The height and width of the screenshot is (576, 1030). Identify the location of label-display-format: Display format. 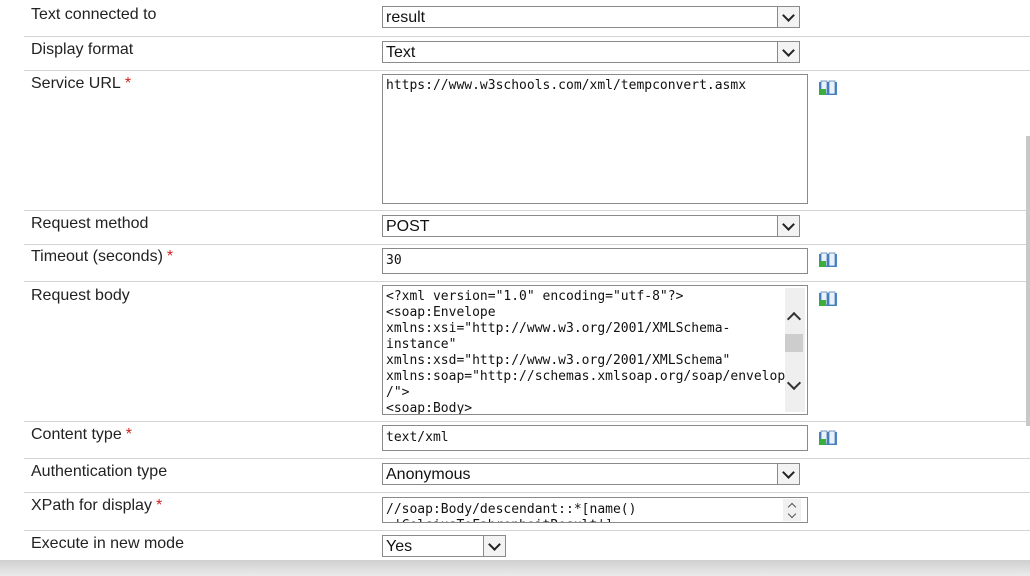
(82, 49).